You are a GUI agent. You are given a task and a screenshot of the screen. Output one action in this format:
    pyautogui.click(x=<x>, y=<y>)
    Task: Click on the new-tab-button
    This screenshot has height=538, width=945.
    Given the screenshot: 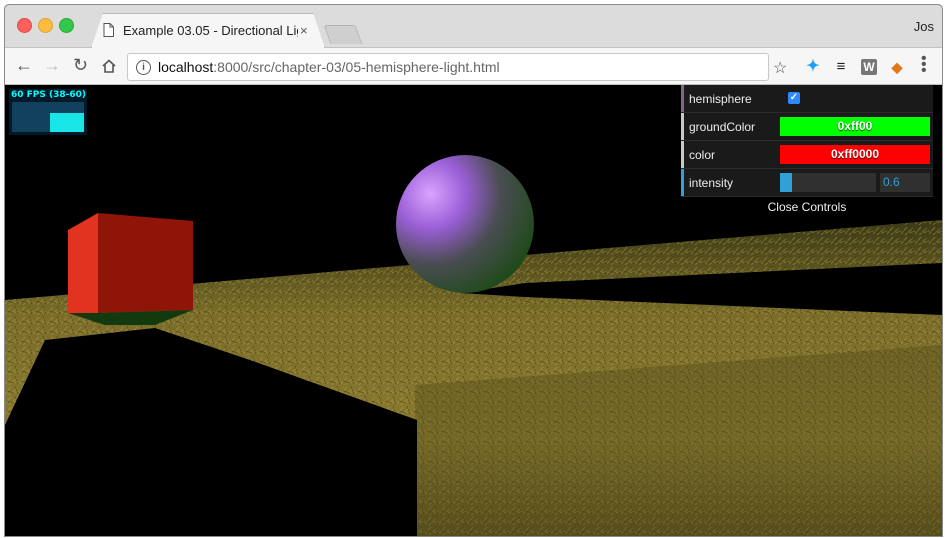 What is the action you would take?
    pyautogui.click(x=343, y=34)
    